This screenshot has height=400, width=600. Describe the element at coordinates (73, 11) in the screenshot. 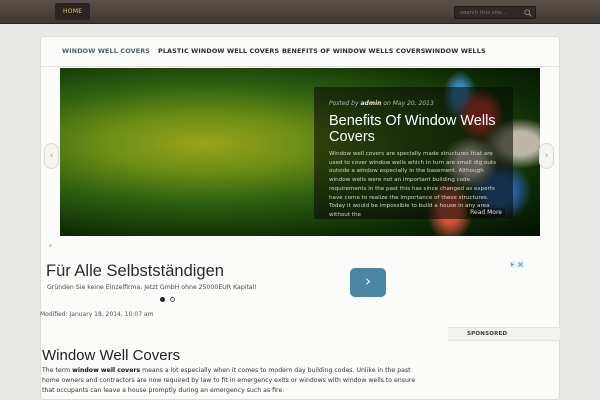

I see `nav-home-link: HOME` at that location.